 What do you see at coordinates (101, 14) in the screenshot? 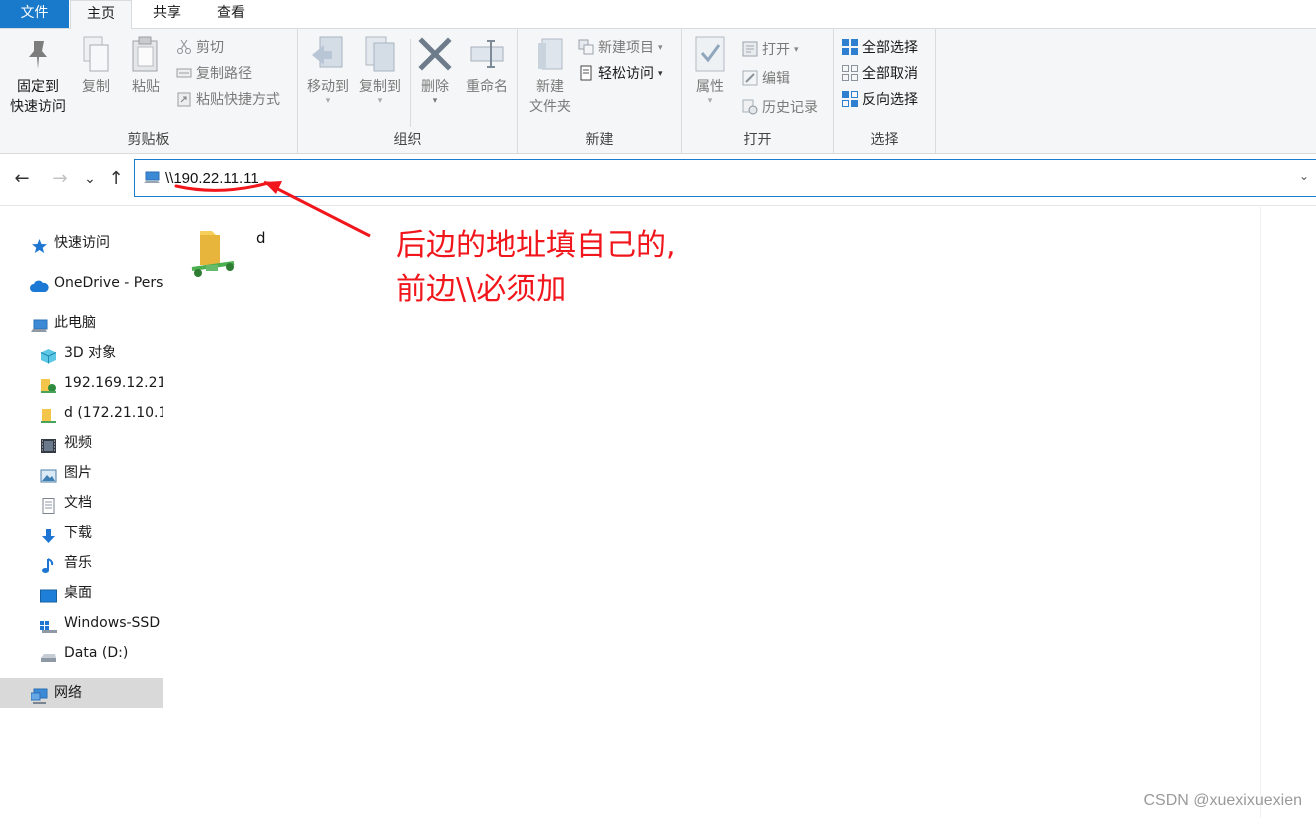
I see `tab-home: 主页` at bounding box center [101, 14].